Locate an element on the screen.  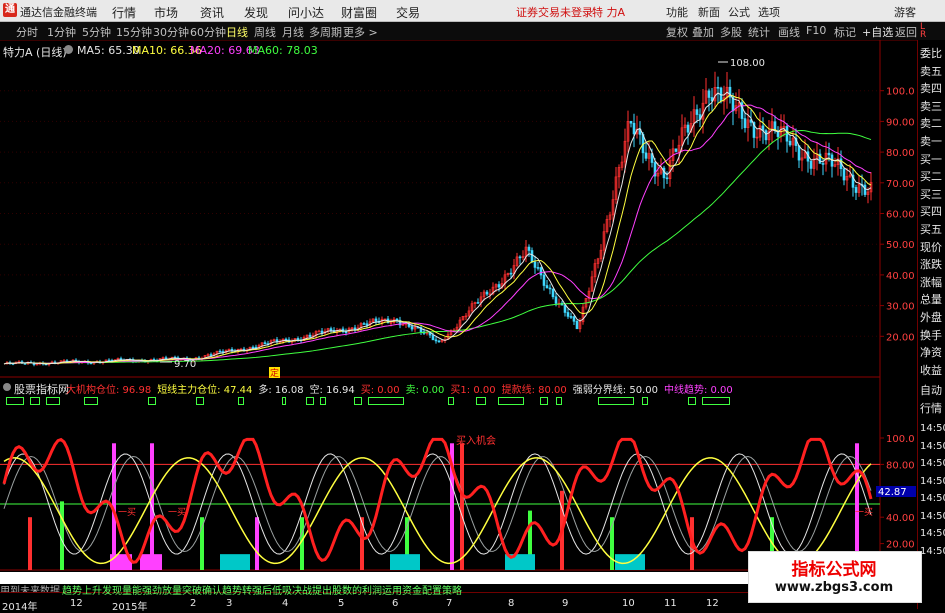
app-logo-icon: 通 is located at coordinates (10, 10).